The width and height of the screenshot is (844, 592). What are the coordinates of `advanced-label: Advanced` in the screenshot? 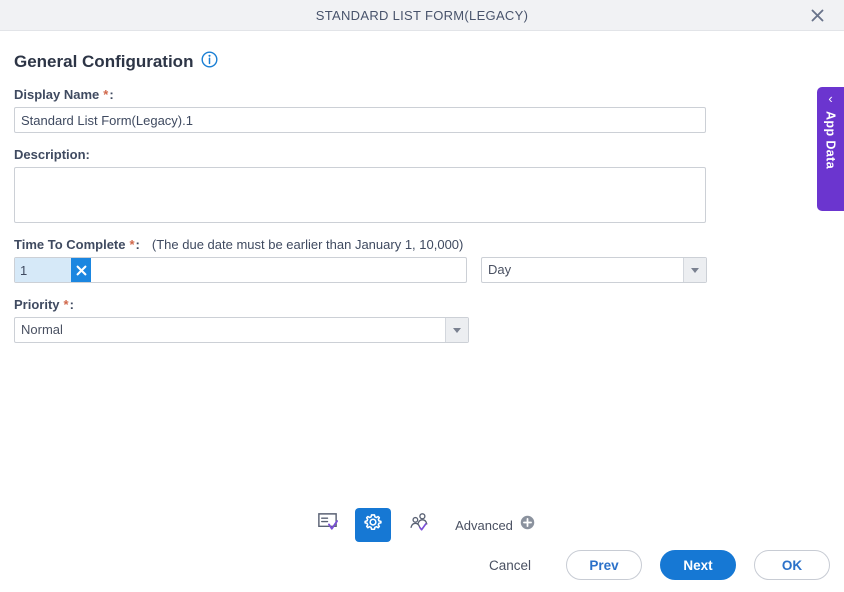 It's located at (484, 525).